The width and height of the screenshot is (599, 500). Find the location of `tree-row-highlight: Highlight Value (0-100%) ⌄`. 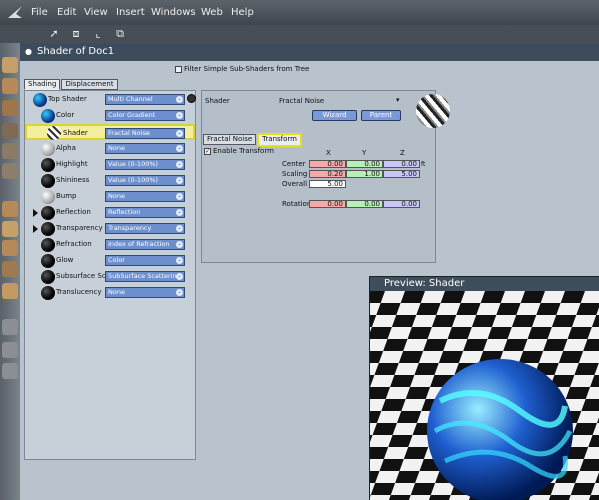

tree-row-highlight: Highlight Value (0-100%) ⌄ is located at coordinates (110, 165).